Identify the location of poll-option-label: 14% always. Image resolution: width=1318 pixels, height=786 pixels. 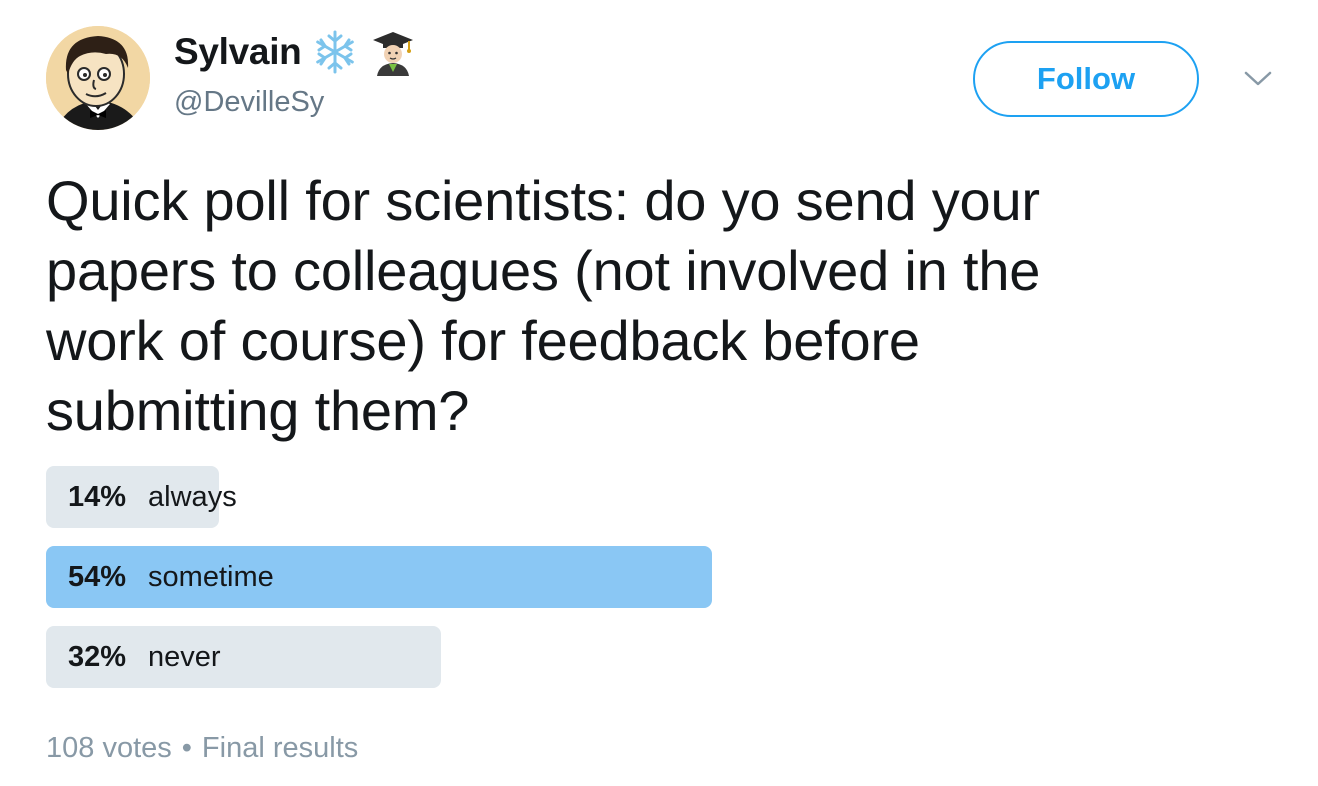
(152, 497).